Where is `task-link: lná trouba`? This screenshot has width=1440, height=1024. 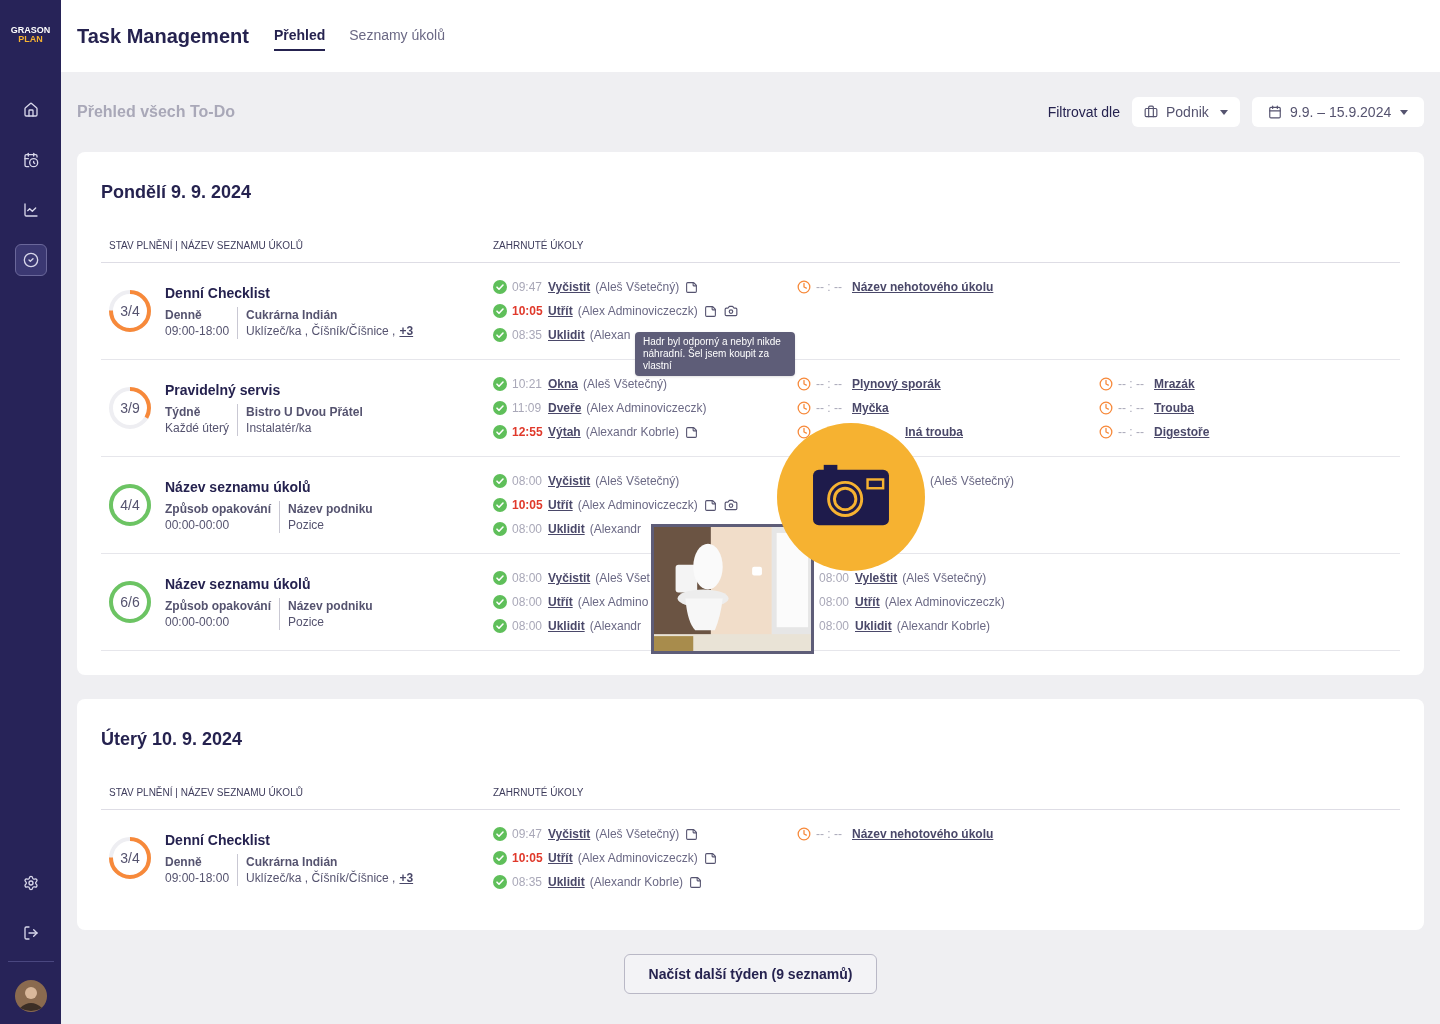 task-link: lná trouba is located at coordinates (934, 432).